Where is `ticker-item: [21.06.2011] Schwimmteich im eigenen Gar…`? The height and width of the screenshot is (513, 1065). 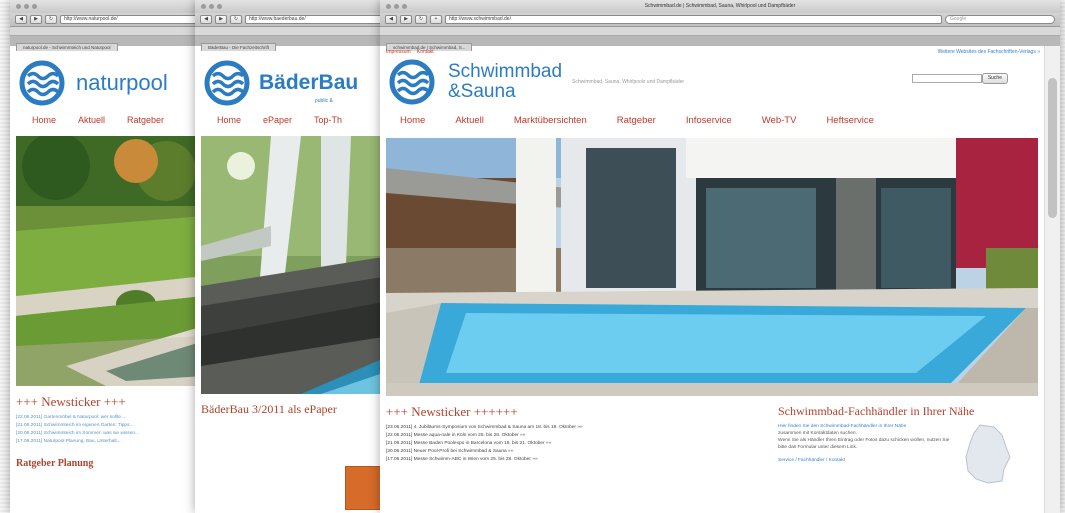 ticker-item: [21.06.2011] Schwimmteich im eigenen Gar… is located at coordinates (110, 426).